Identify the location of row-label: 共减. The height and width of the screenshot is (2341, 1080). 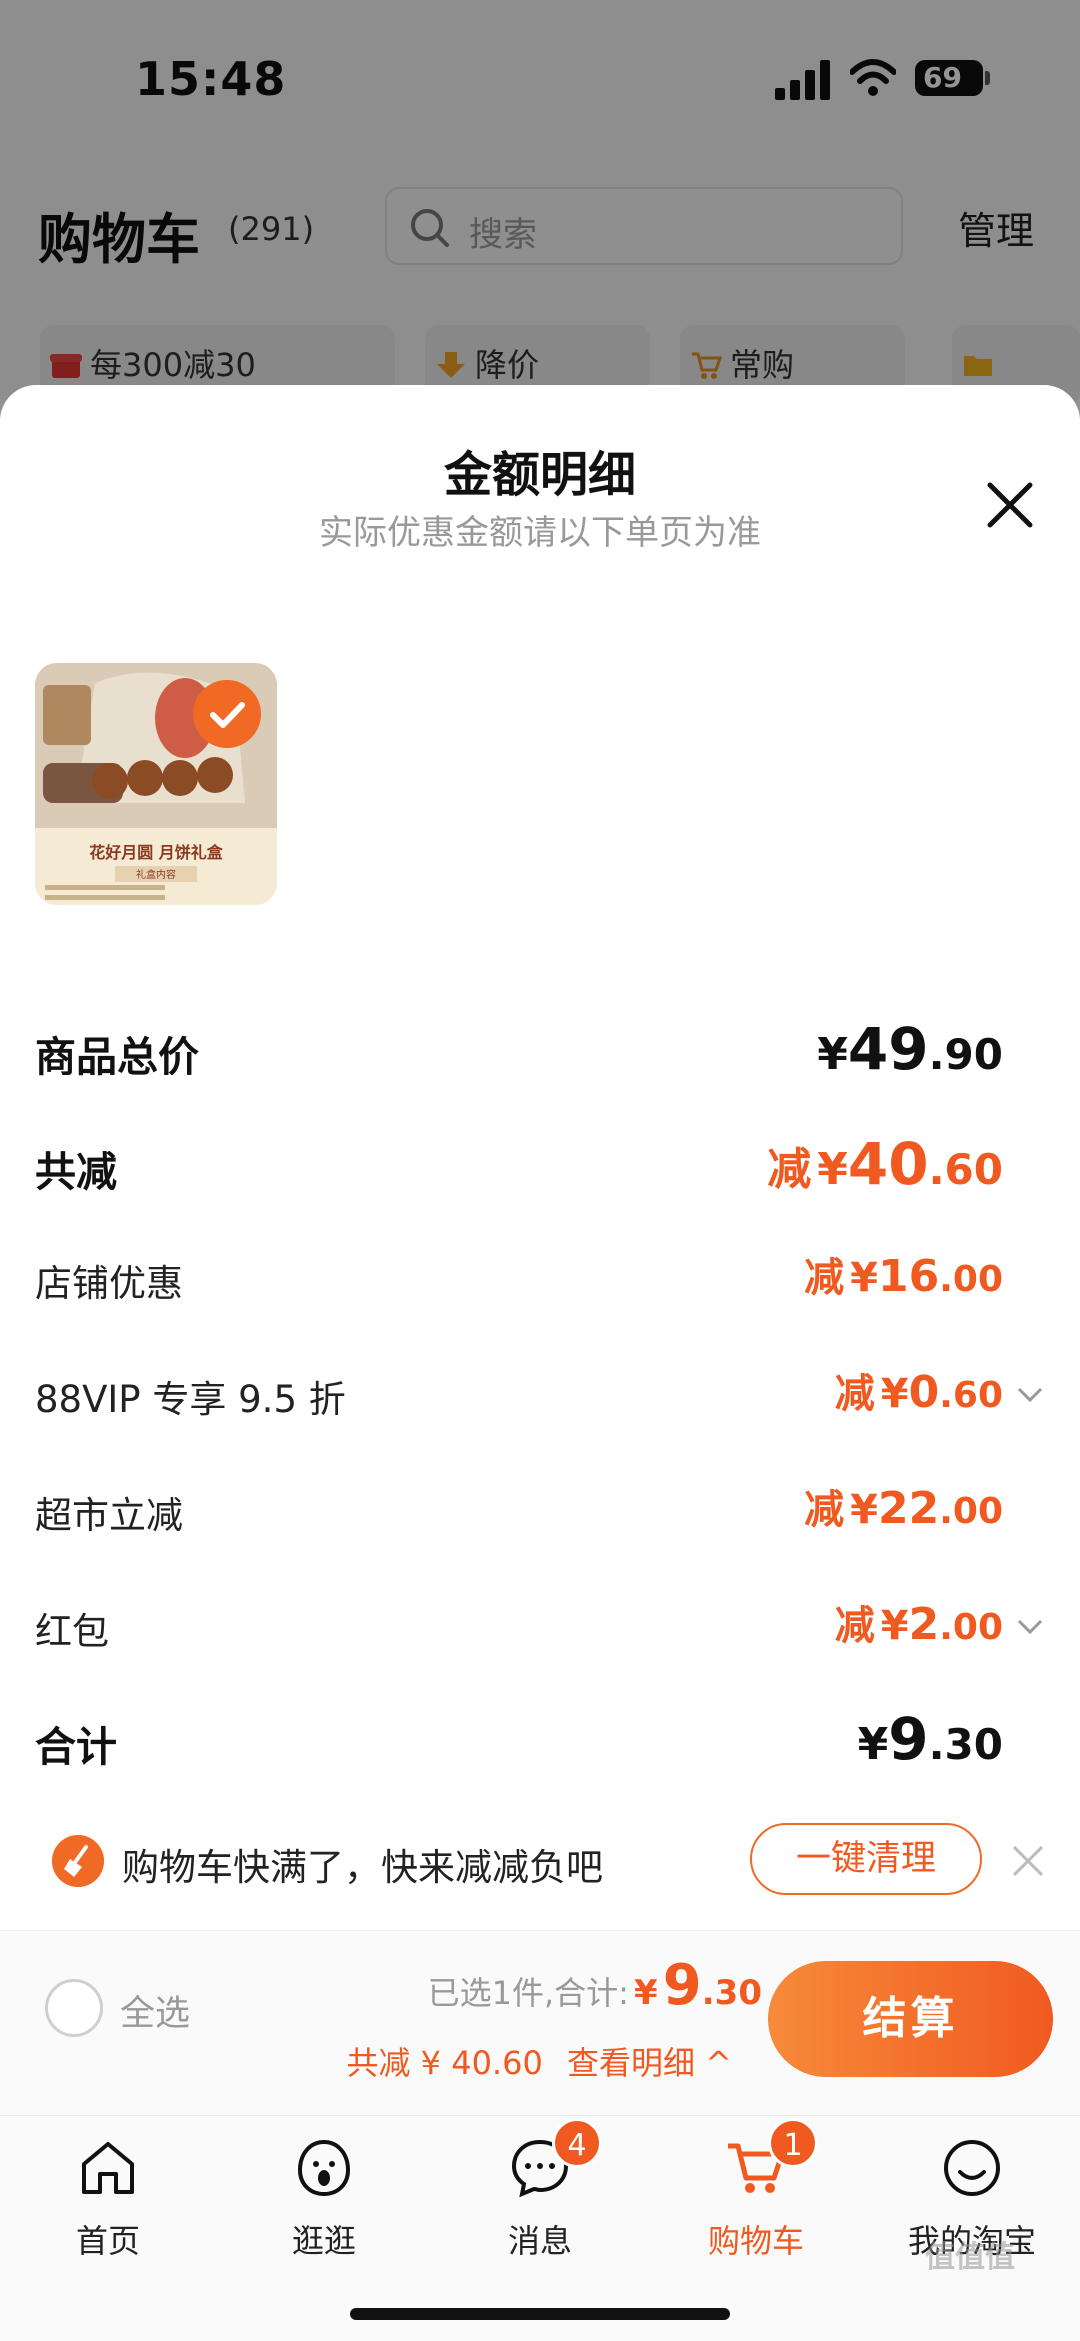
(76, 1172).